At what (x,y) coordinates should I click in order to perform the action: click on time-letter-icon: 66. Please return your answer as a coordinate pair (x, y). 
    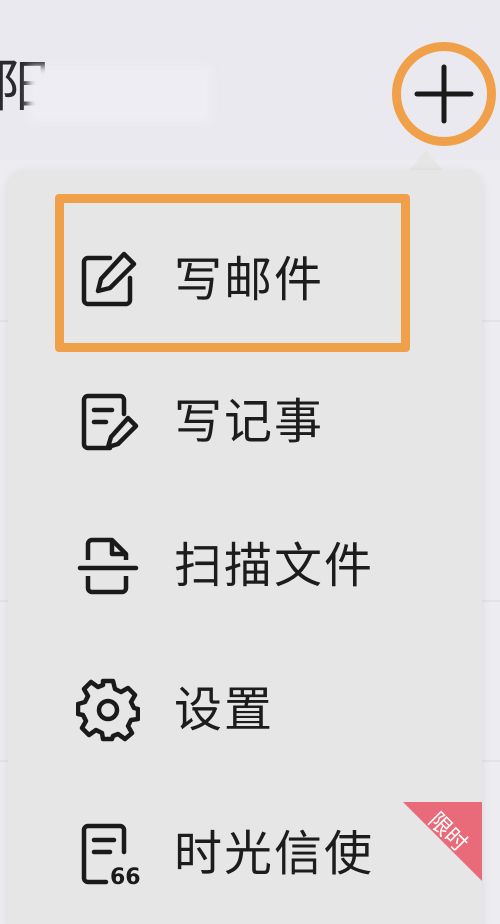
    Looking at the image, I should click on (110, 854).